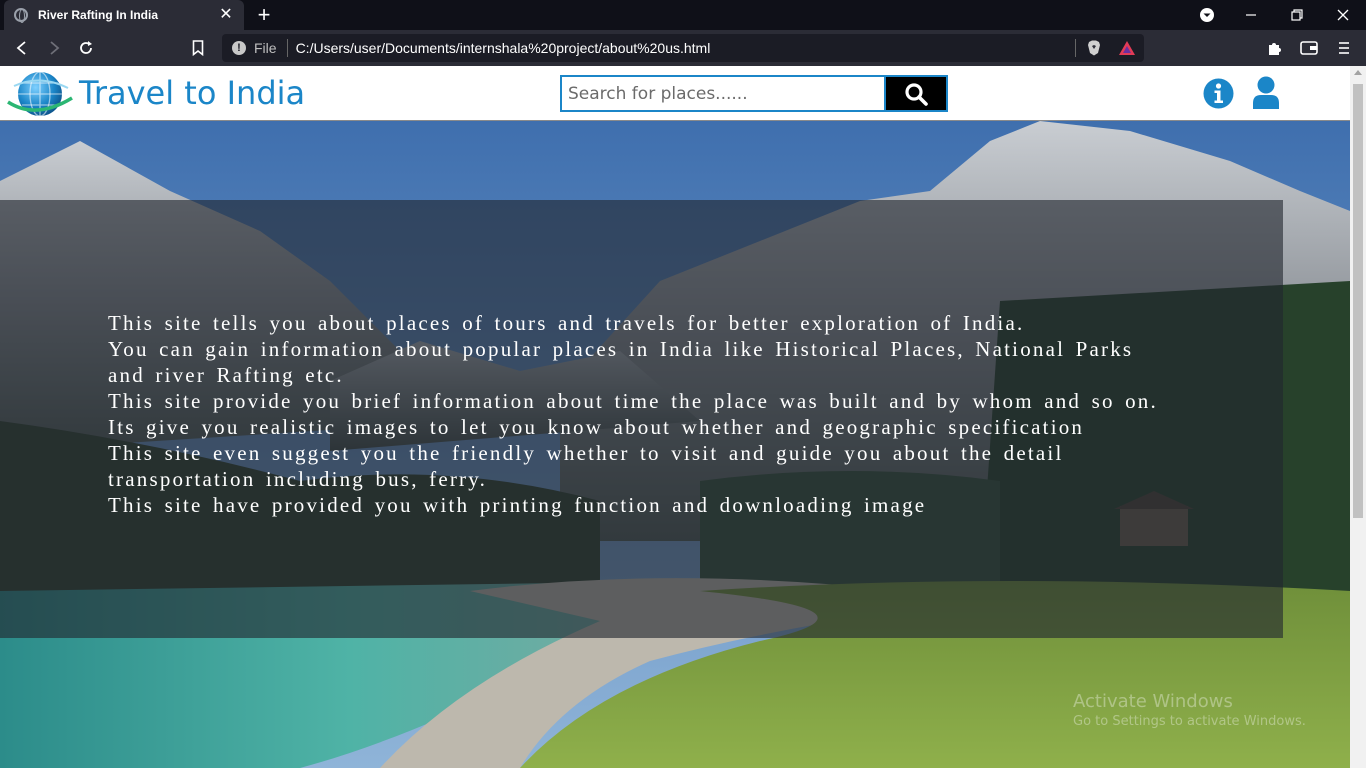 This screenshot has width=1366, height=768. I want to click on back-button, so click(22, 48).